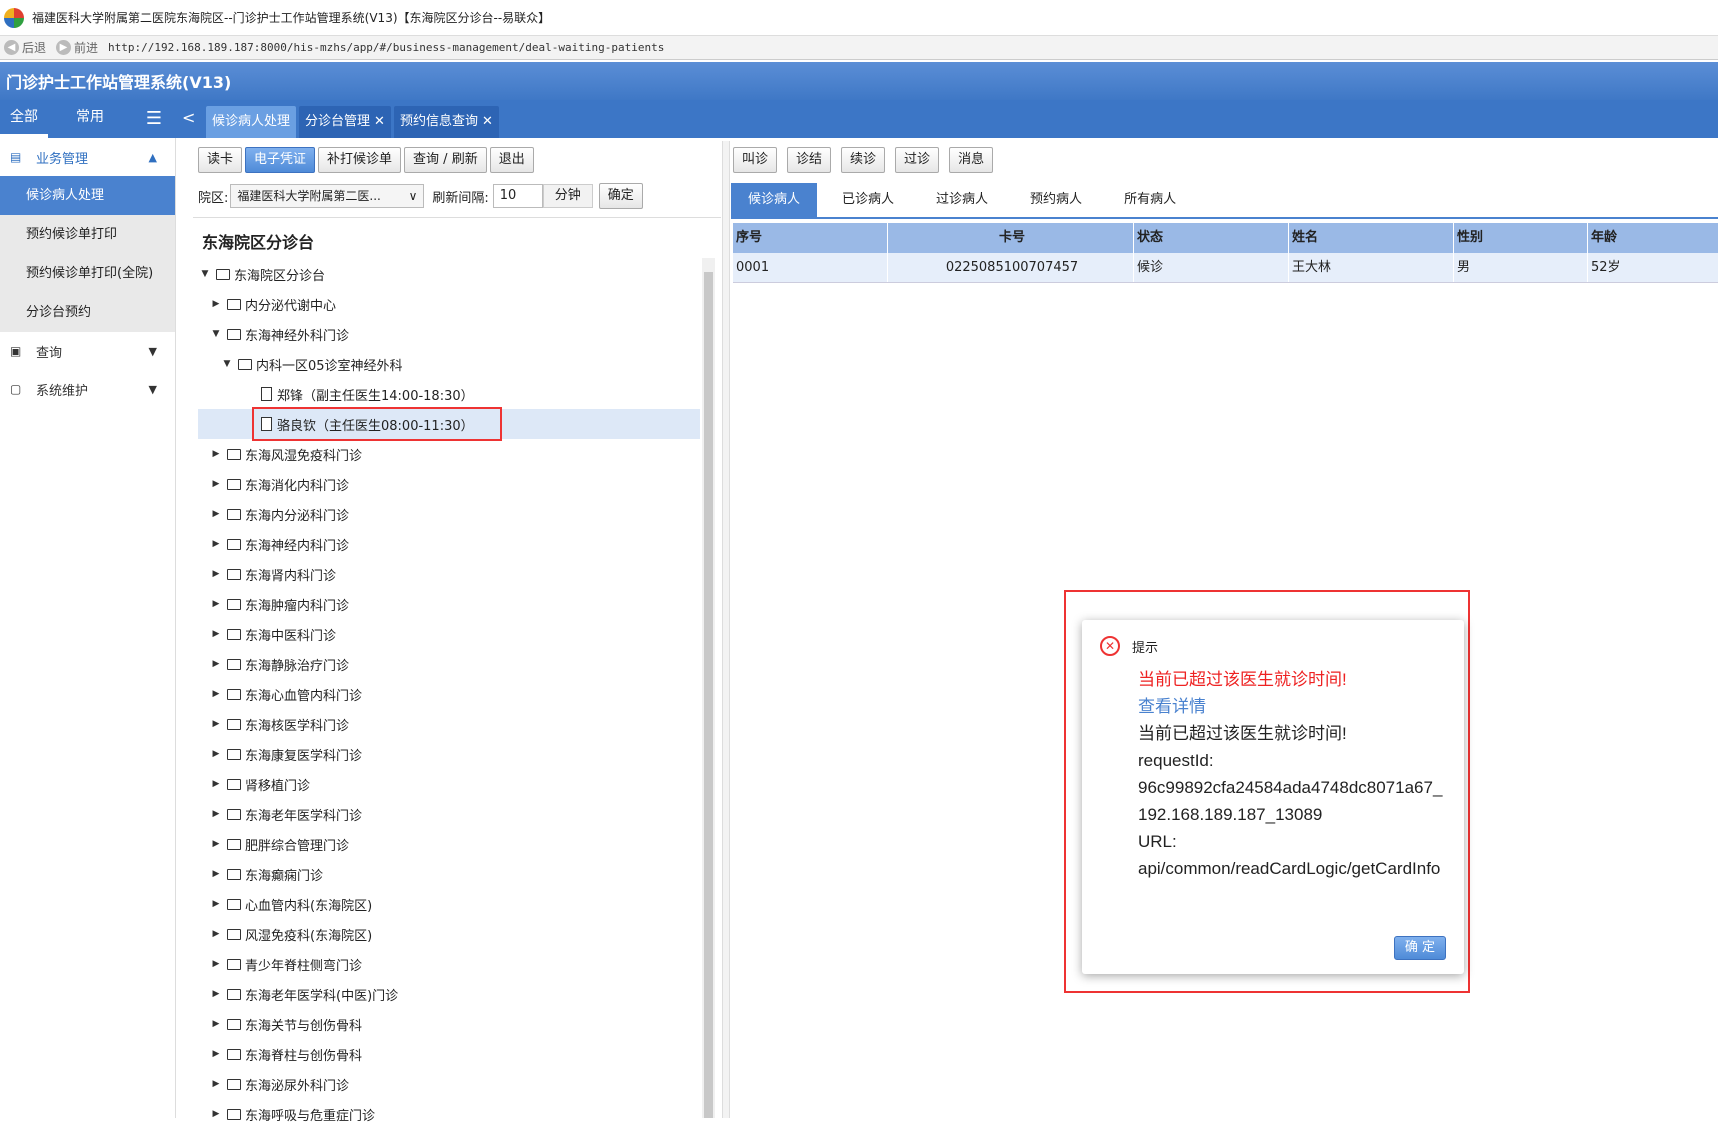 Image resolution: width=1718 pixels, height=1129 pixels. Describe the element at coordinates (90, 119) in the screenshot. I see `sidetab-common: 常用` at that location.